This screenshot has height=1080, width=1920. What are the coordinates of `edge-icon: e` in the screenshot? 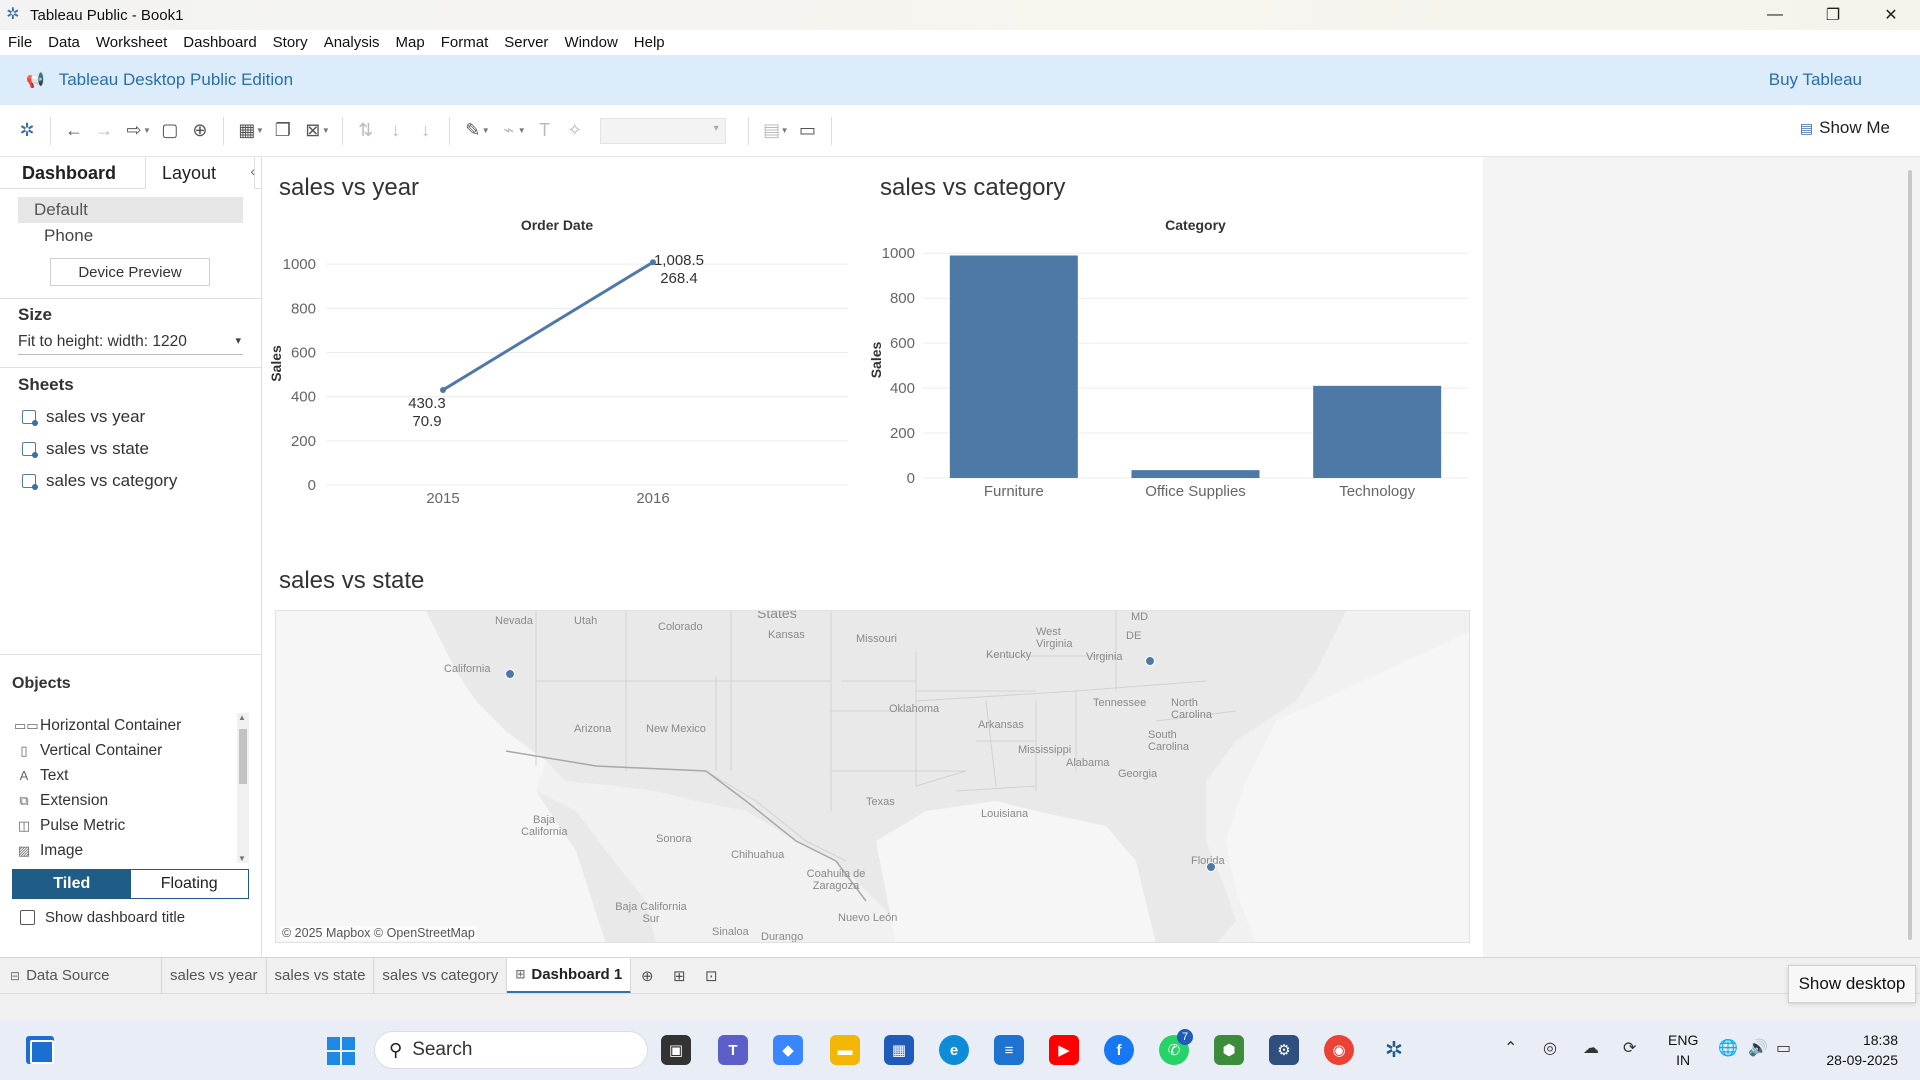 It's located at (954, 1050).